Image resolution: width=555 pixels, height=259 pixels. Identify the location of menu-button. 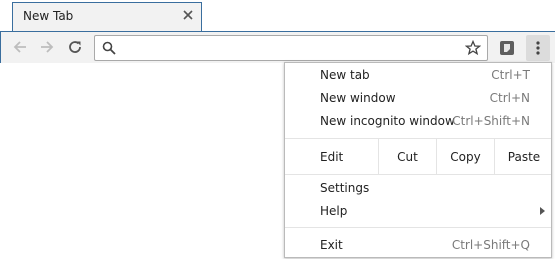
(538, 48).